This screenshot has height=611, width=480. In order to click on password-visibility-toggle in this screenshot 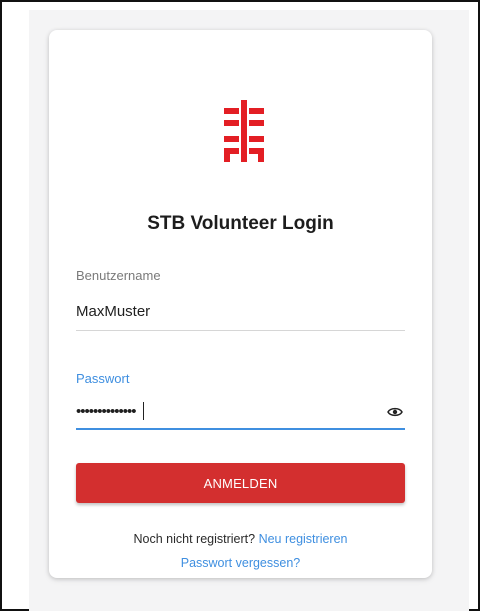, I will do `click(395, 412)`.